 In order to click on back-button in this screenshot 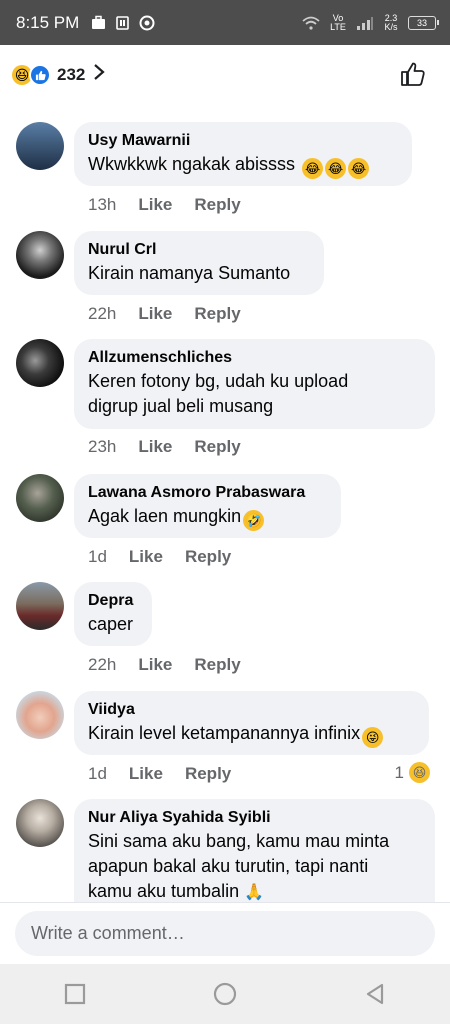, I will do `click(375, 994)`.